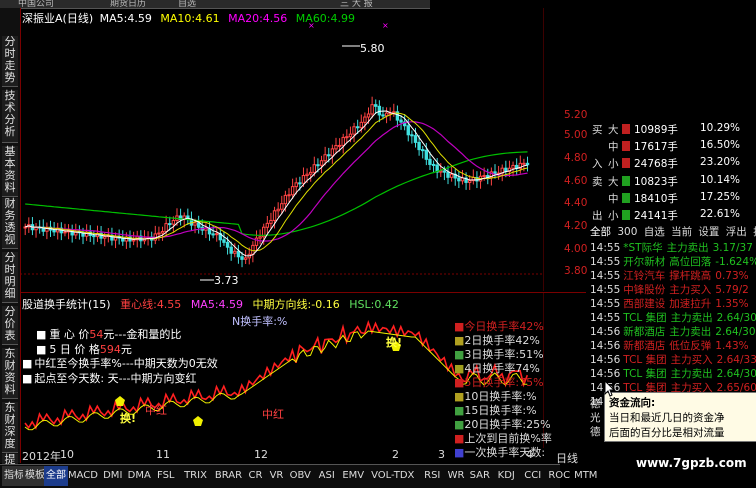 Image resolution: width=756 pixels, height=488 pixels. What do you see at coordinates (736, 232) in the screenshot?
I see `tab-float: 浮出` at bounding box center [736, 232].